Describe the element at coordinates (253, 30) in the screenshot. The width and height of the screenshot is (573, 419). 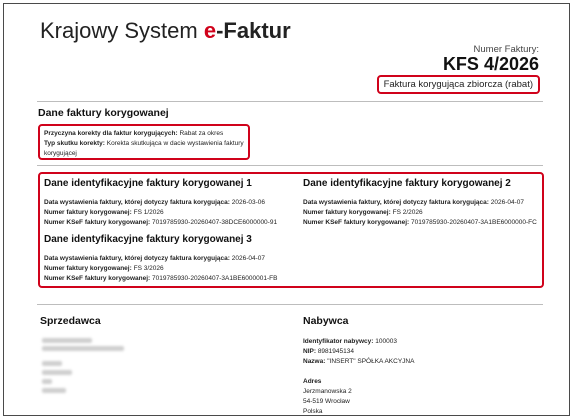
I see `title-faktur-text: -Faktur` at that location.